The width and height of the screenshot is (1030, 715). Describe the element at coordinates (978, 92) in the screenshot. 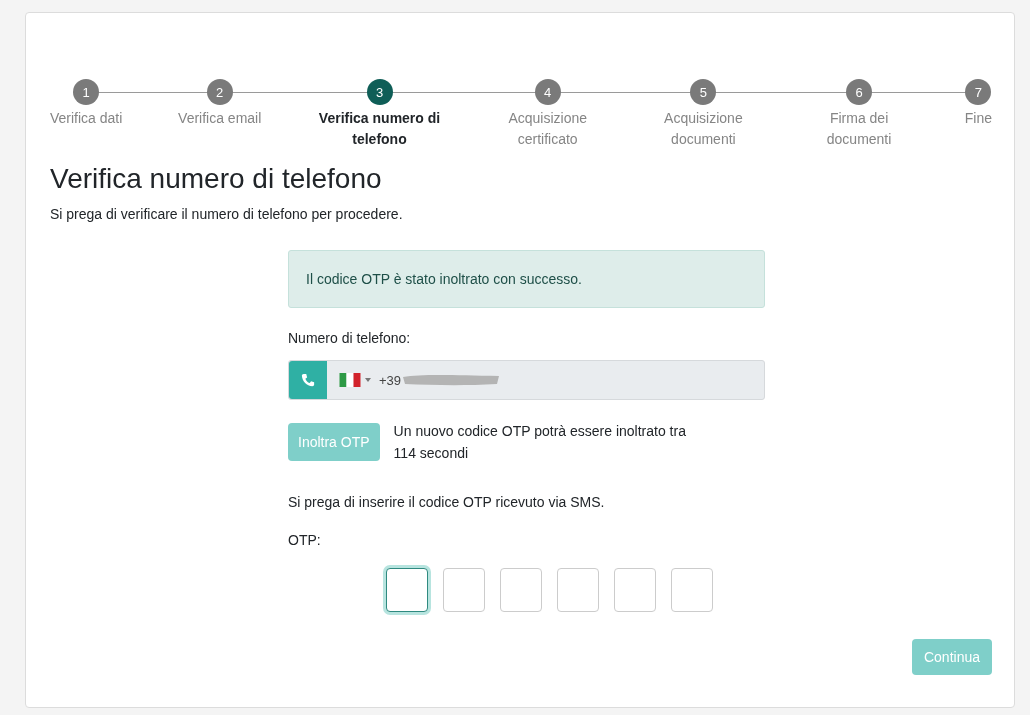

I see `step-number: 7` at that location.